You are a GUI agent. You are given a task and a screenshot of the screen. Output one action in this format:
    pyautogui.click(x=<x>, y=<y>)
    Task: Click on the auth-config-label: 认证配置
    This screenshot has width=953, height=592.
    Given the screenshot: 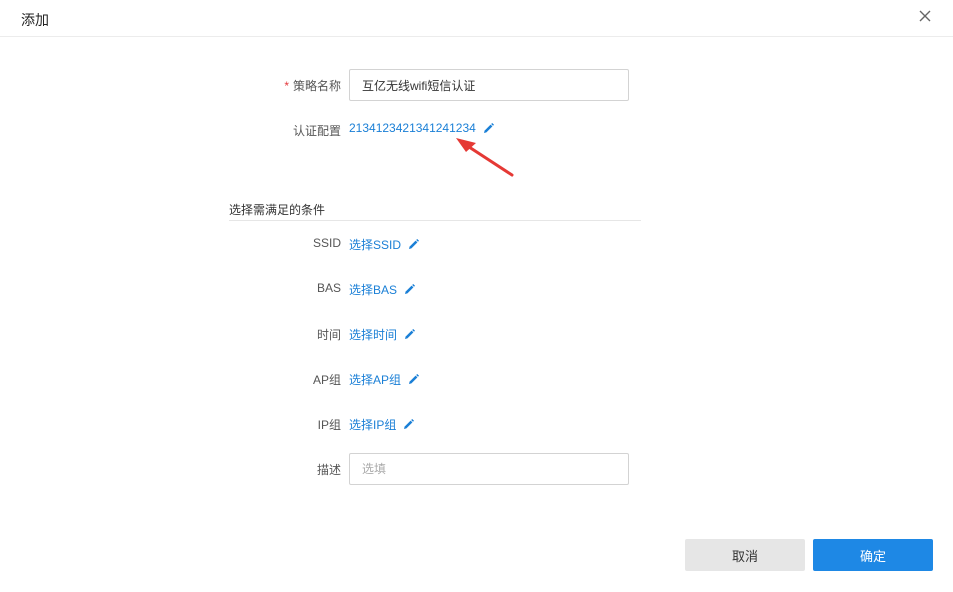 What is the action you would take?
    pyautogui.click(x=316, y=131)
    